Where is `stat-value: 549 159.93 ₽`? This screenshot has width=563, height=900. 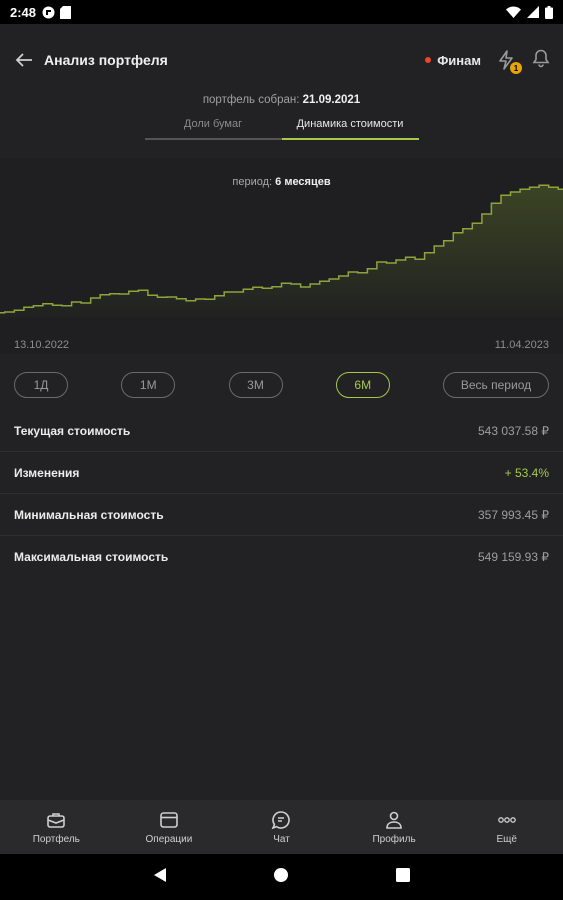 stat-value: 549 159.93 ₽ is located at coordinates (513, 557).